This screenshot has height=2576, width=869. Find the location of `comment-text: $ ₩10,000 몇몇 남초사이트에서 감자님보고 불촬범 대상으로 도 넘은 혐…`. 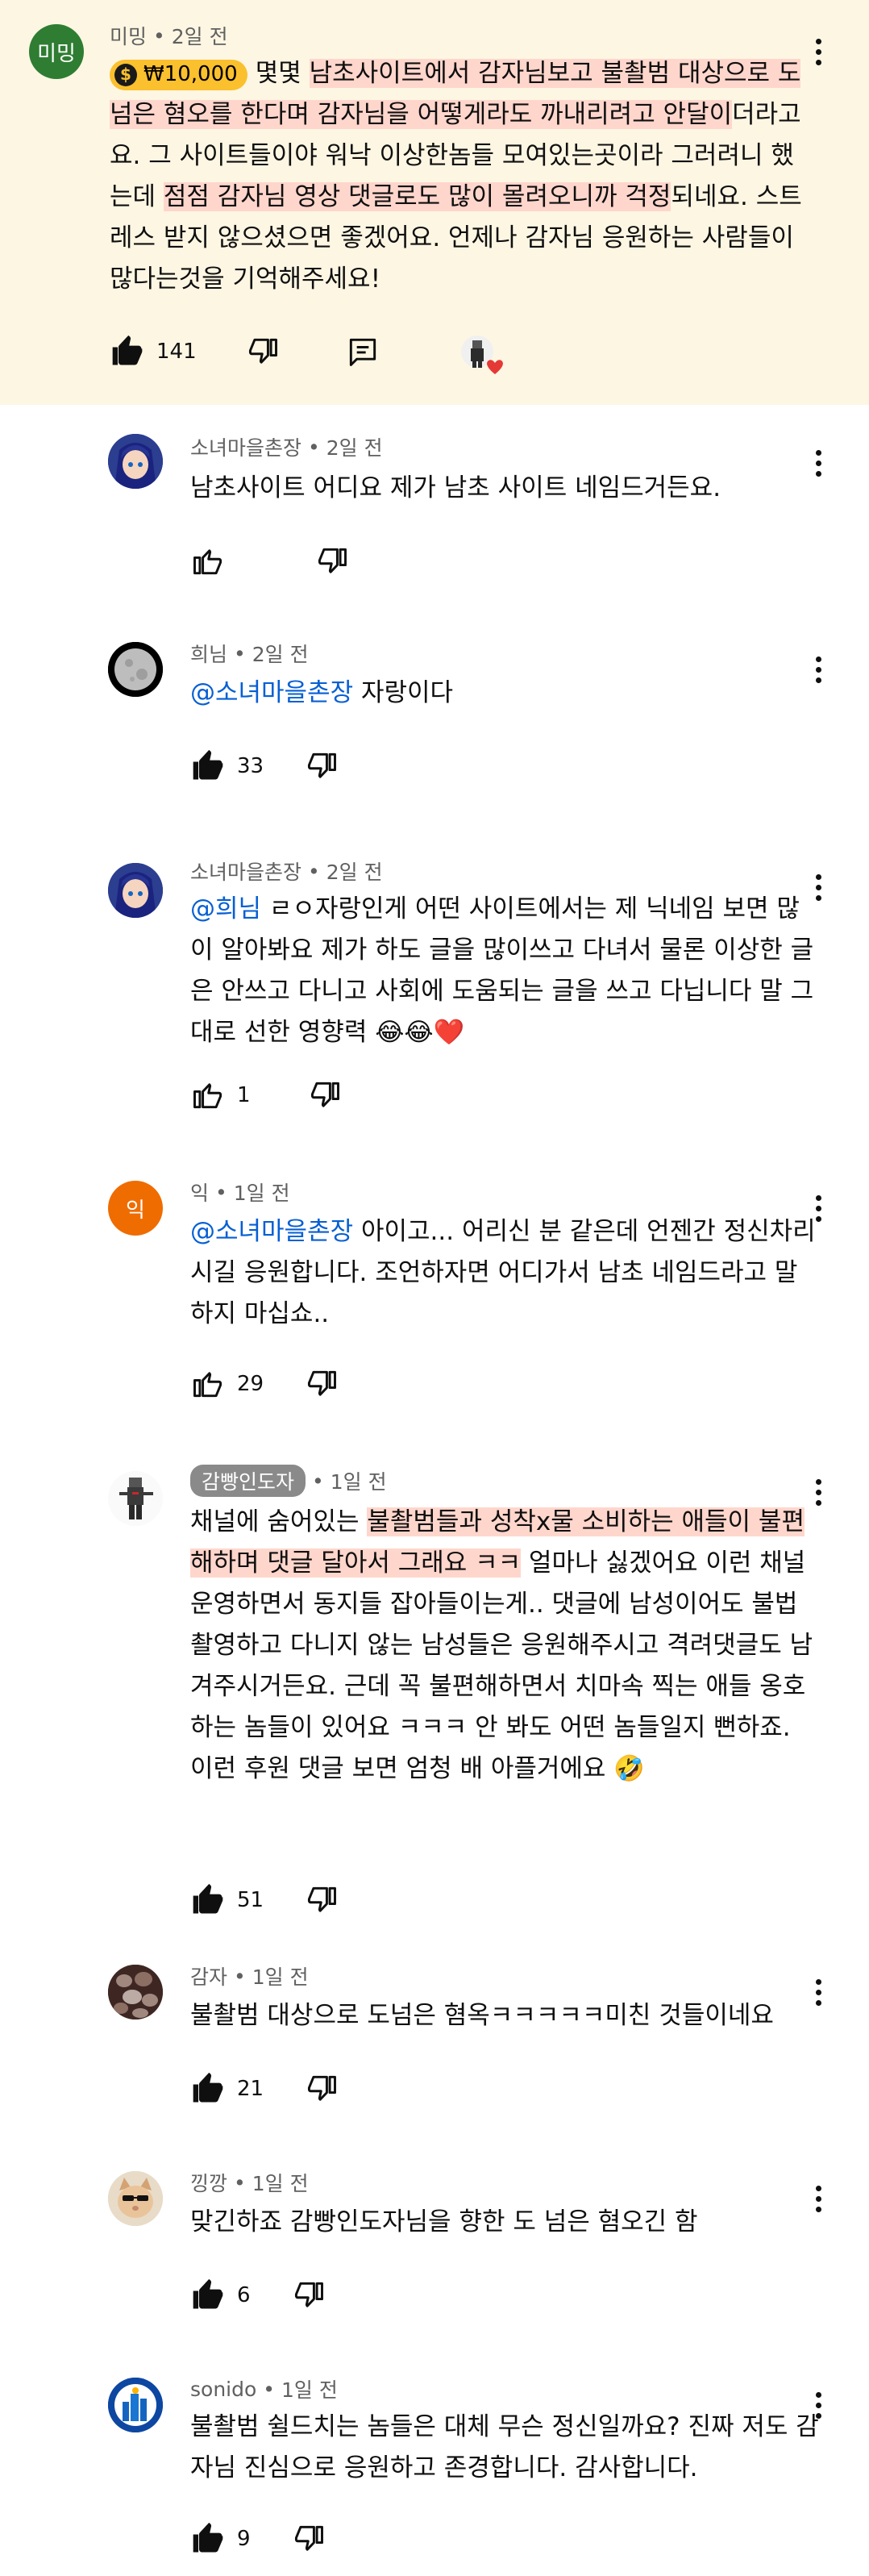

comment-text: $ ₩10,000 몇몇 남초사이트에서 감자님보고 불촬범 대상으로 도 넘은 혐… is located at coordinates (456, 176).